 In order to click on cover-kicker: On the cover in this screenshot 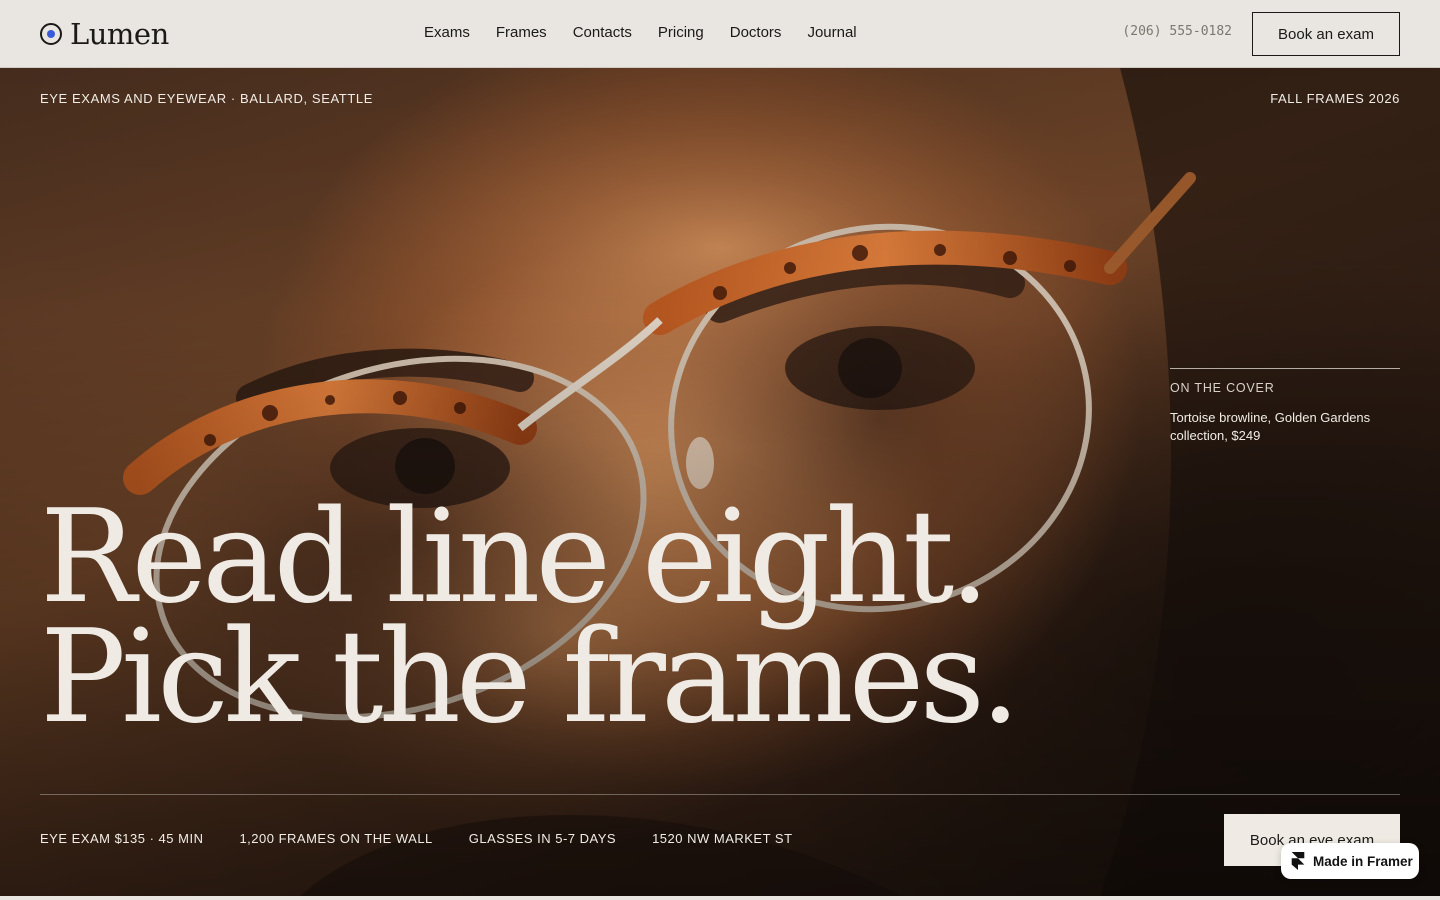, I will do `click(1222, 388)`.